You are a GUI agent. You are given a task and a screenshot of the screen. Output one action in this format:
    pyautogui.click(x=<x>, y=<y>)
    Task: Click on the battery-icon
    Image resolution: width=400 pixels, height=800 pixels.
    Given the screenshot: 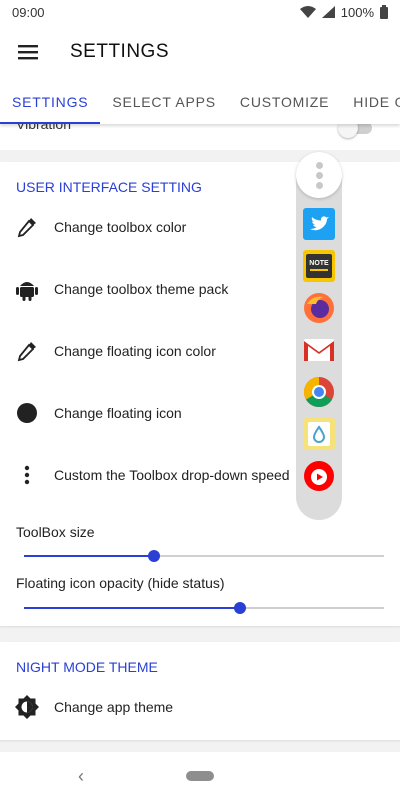 What is the action you would take?
    pyautogui.click(x=384, y=12)
    